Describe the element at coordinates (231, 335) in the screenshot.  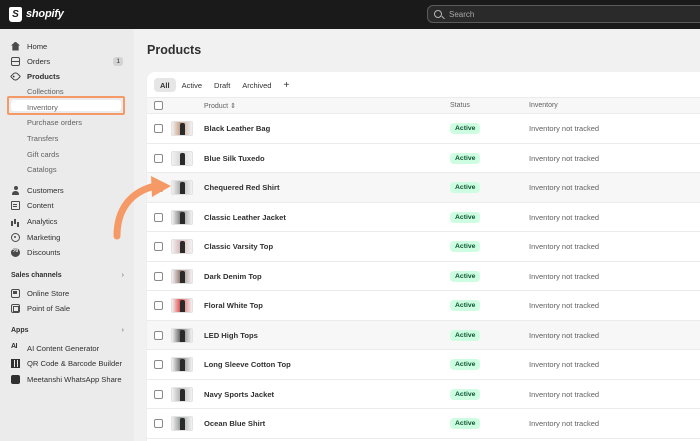
I see `product-name-link: LED High Tops` at that location.